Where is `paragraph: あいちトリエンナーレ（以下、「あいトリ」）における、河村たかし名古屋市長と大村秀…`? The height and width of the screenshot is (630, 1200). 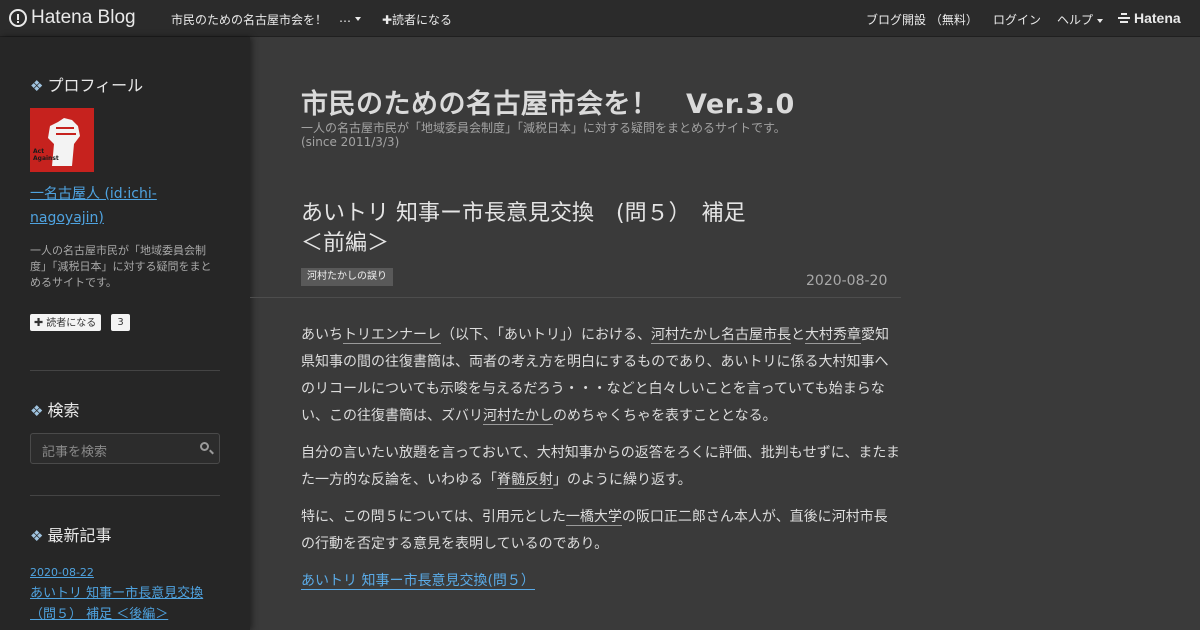
paragraph: あいちトリエンナーレ（以下、「あいトリ」）における、河村たかし名古屋市長と大村秀… is located at coordinates (601, 376).